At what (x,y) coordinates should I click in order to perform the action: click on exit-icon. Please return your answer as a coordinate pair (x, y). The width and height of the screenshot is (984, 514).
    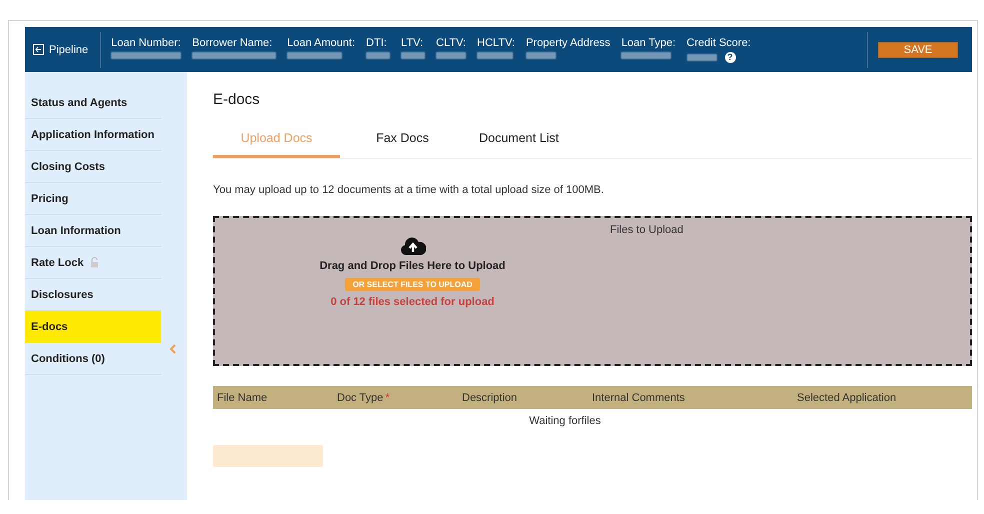
    Looking at the image, I should click on (38, 49).